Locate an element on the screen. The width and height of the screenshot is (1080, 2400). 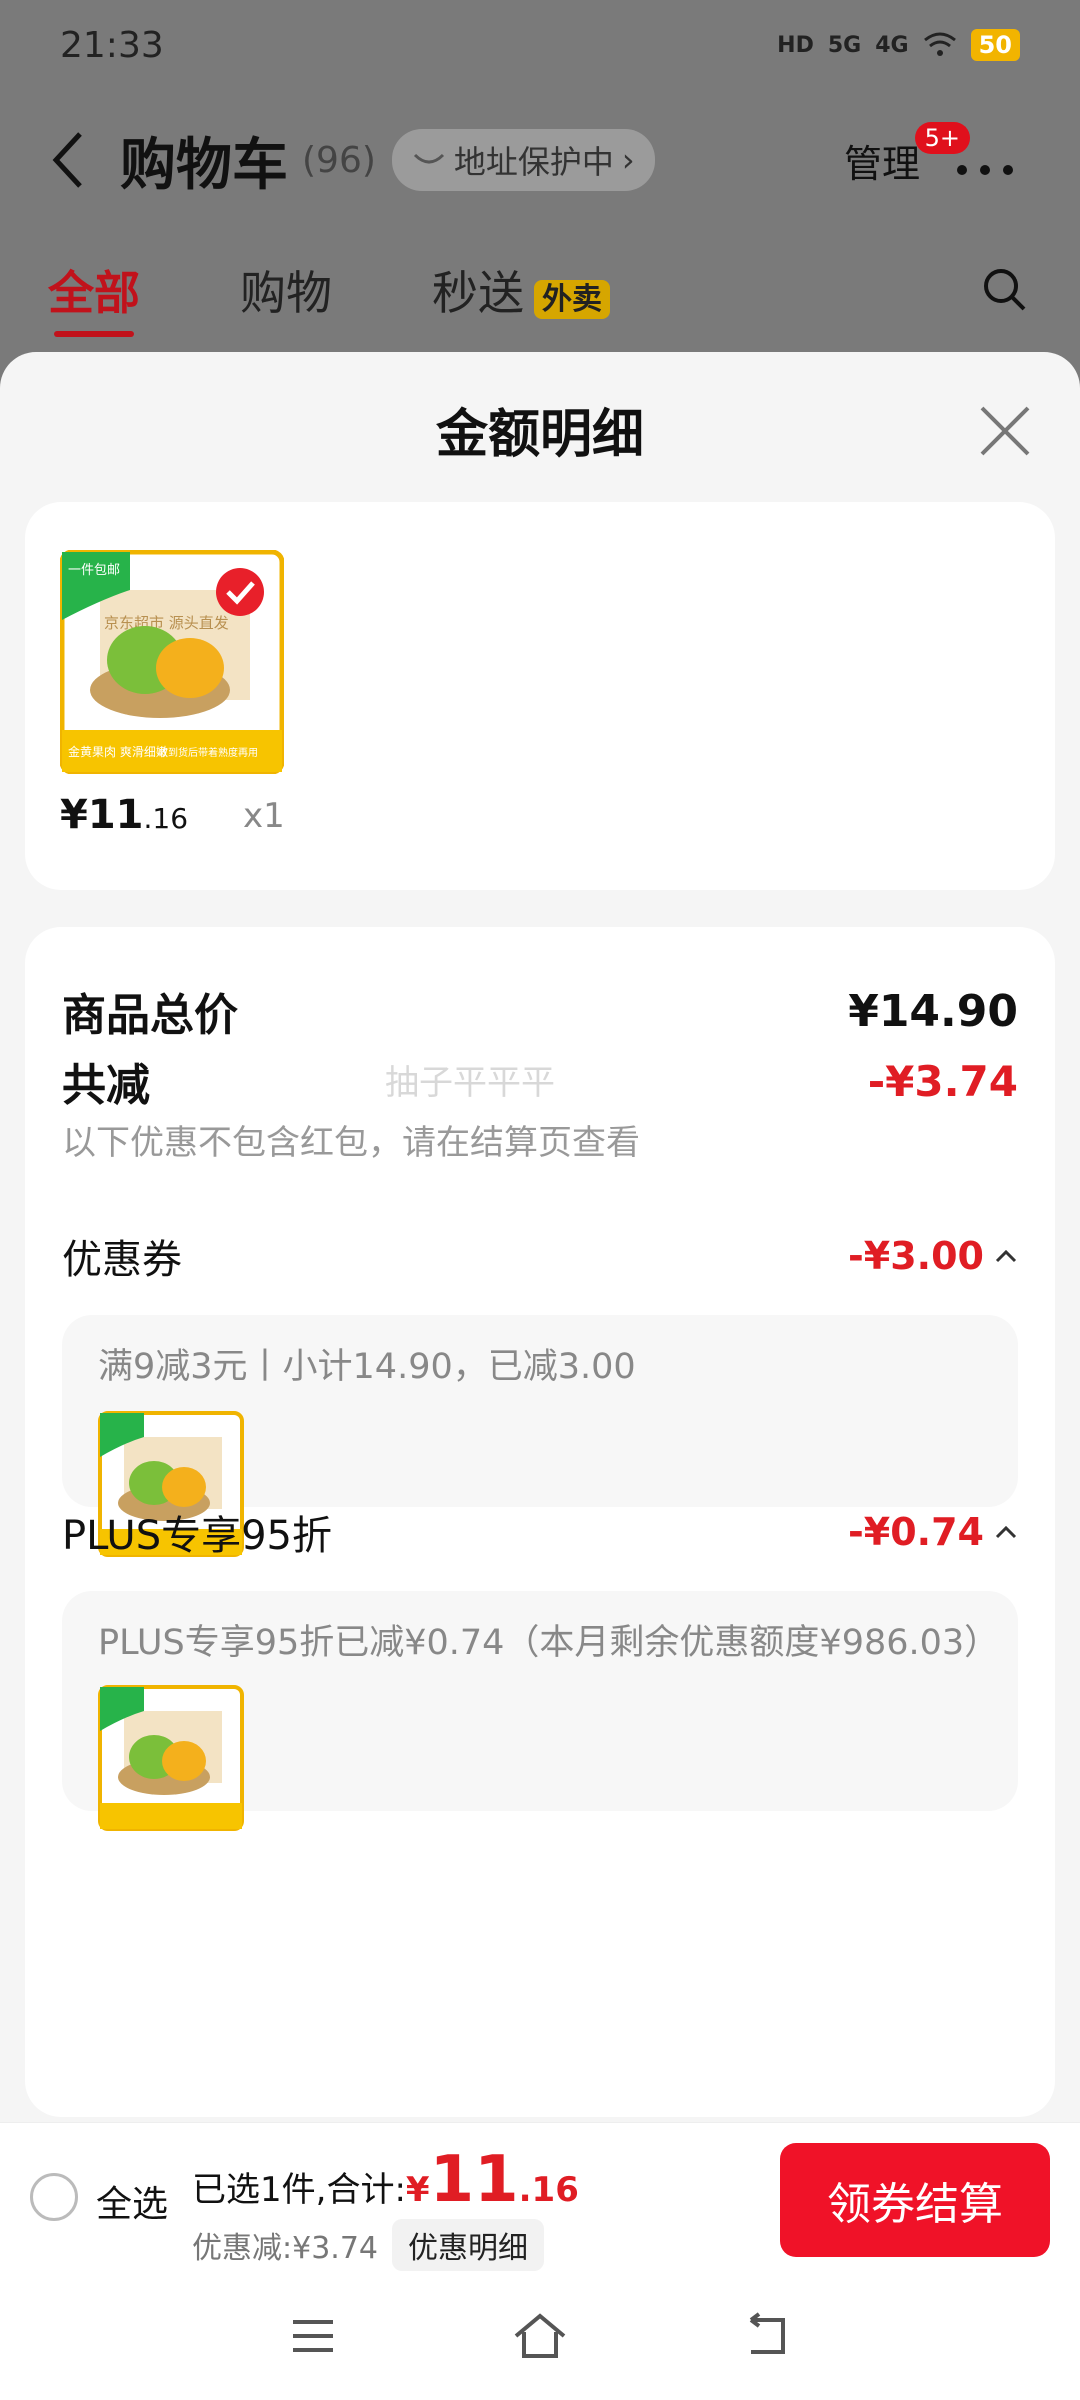
coupon-label: 优惠券 is located at coordinates (122, 1260).